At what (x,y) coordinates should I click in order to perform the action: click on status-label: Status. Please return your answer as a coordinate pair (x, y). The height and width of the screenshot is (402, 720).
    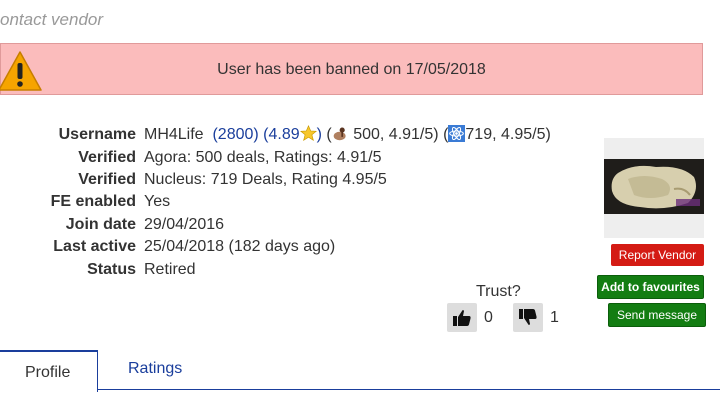
    Looking at the image, I should click on (111, 269).